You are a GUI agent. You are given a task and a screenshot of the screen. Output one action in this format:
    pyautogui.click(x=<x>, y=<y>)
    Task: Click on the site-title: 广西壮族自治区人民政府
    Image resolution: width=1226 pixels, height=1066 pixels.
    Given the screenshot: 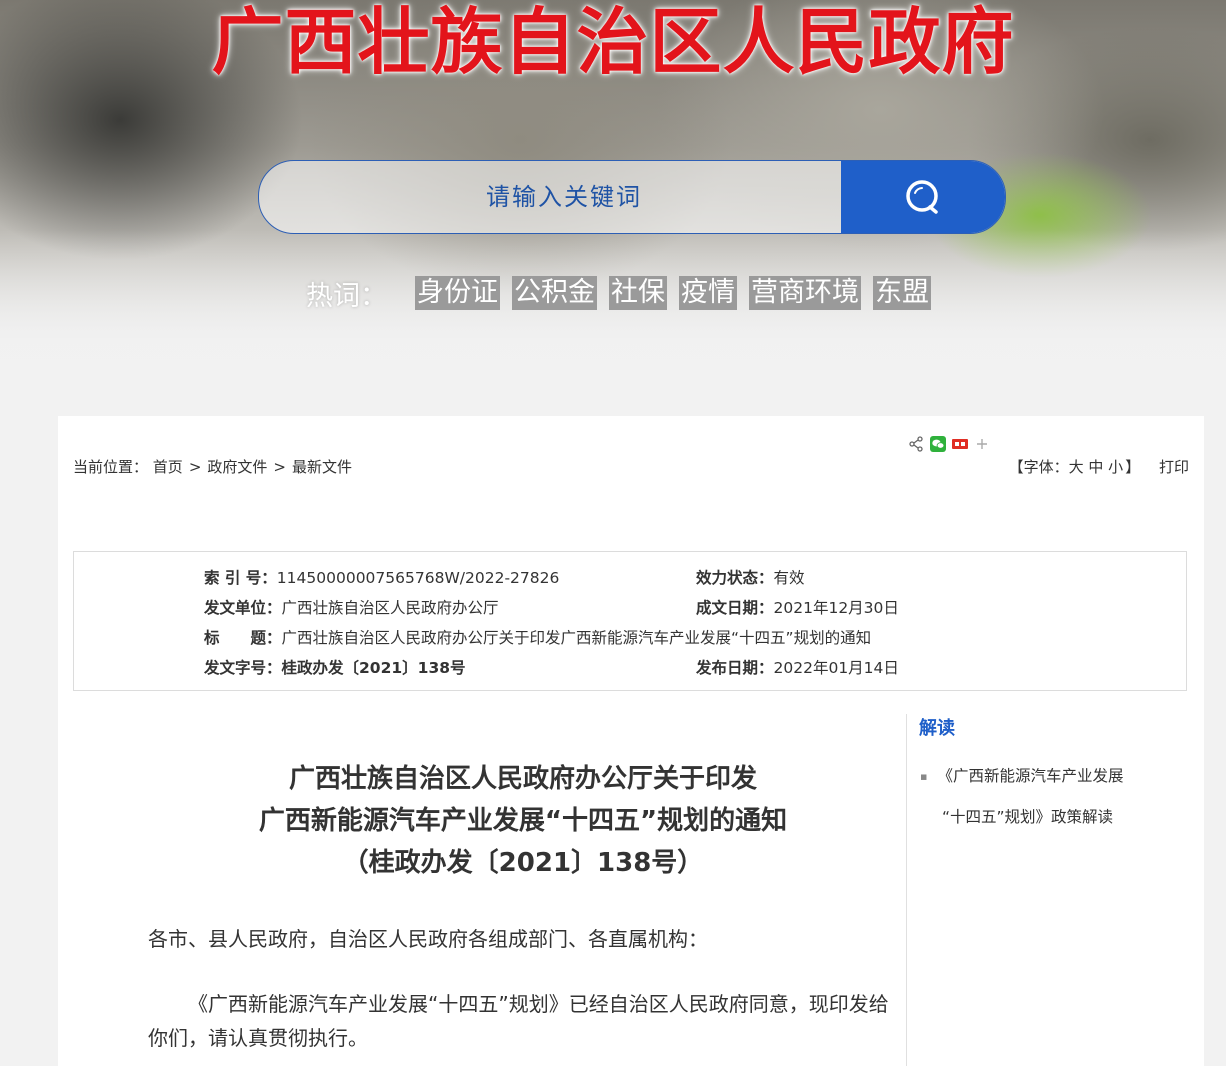 What is the action you would take?
    pyautogui.click(x=613, y=42)
    